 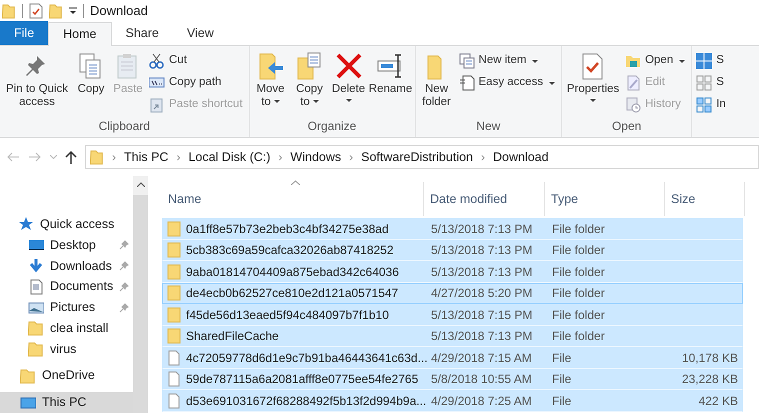 I want to click on checklist-icon, so click(x=36, y=11).